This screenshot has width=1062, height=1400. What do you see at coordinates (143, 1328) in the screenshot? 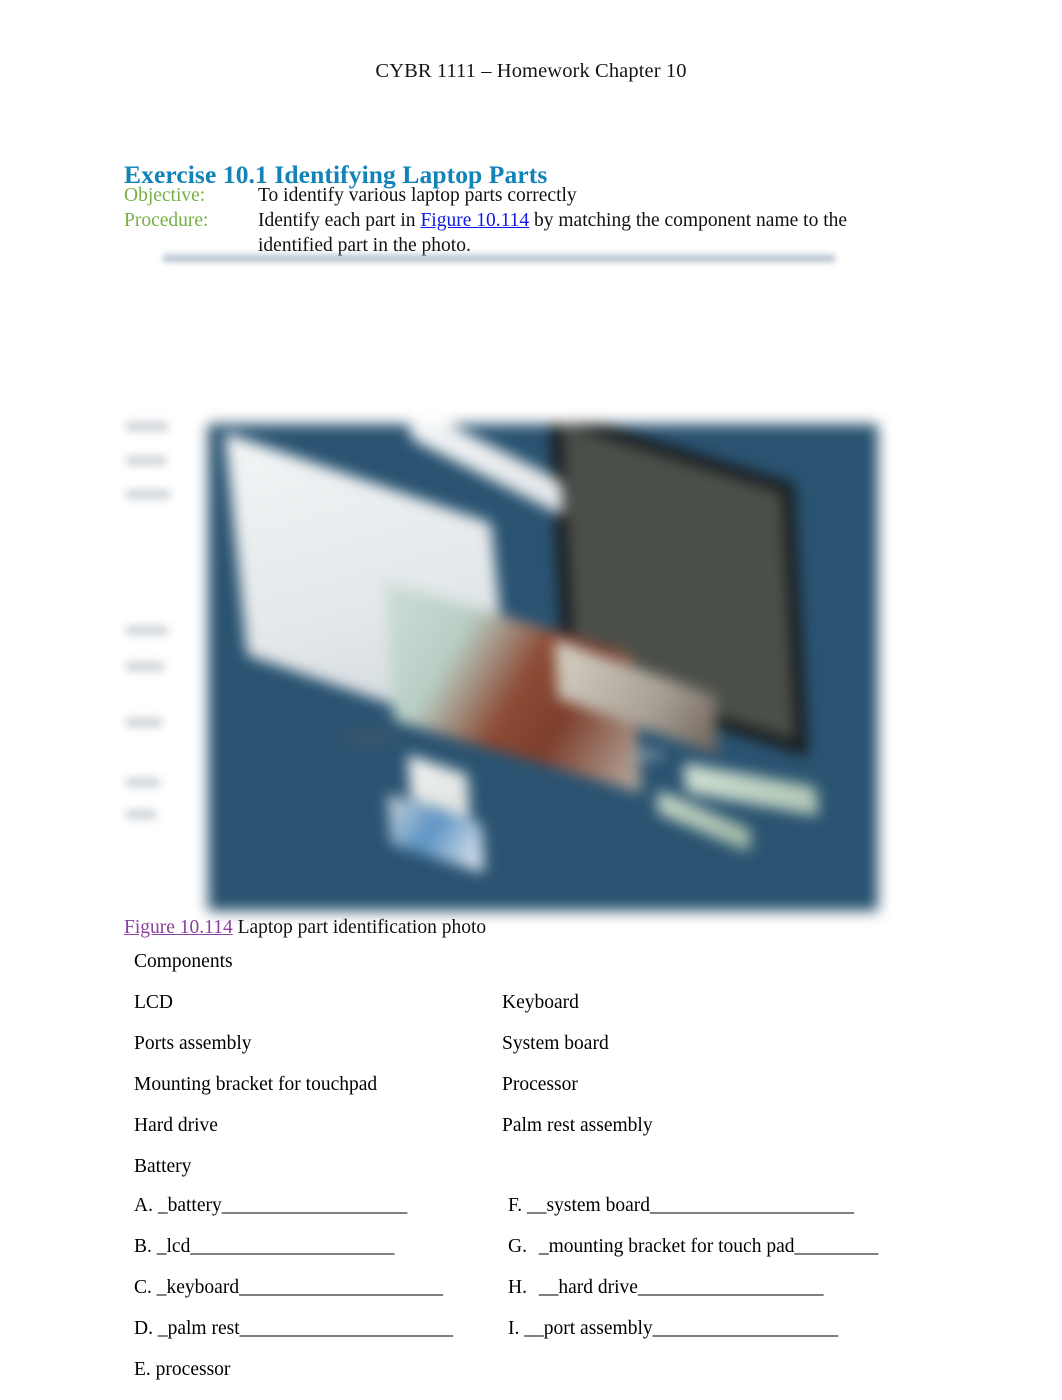
I see `answer-letter: D.` at bounding box center [143, 1328].